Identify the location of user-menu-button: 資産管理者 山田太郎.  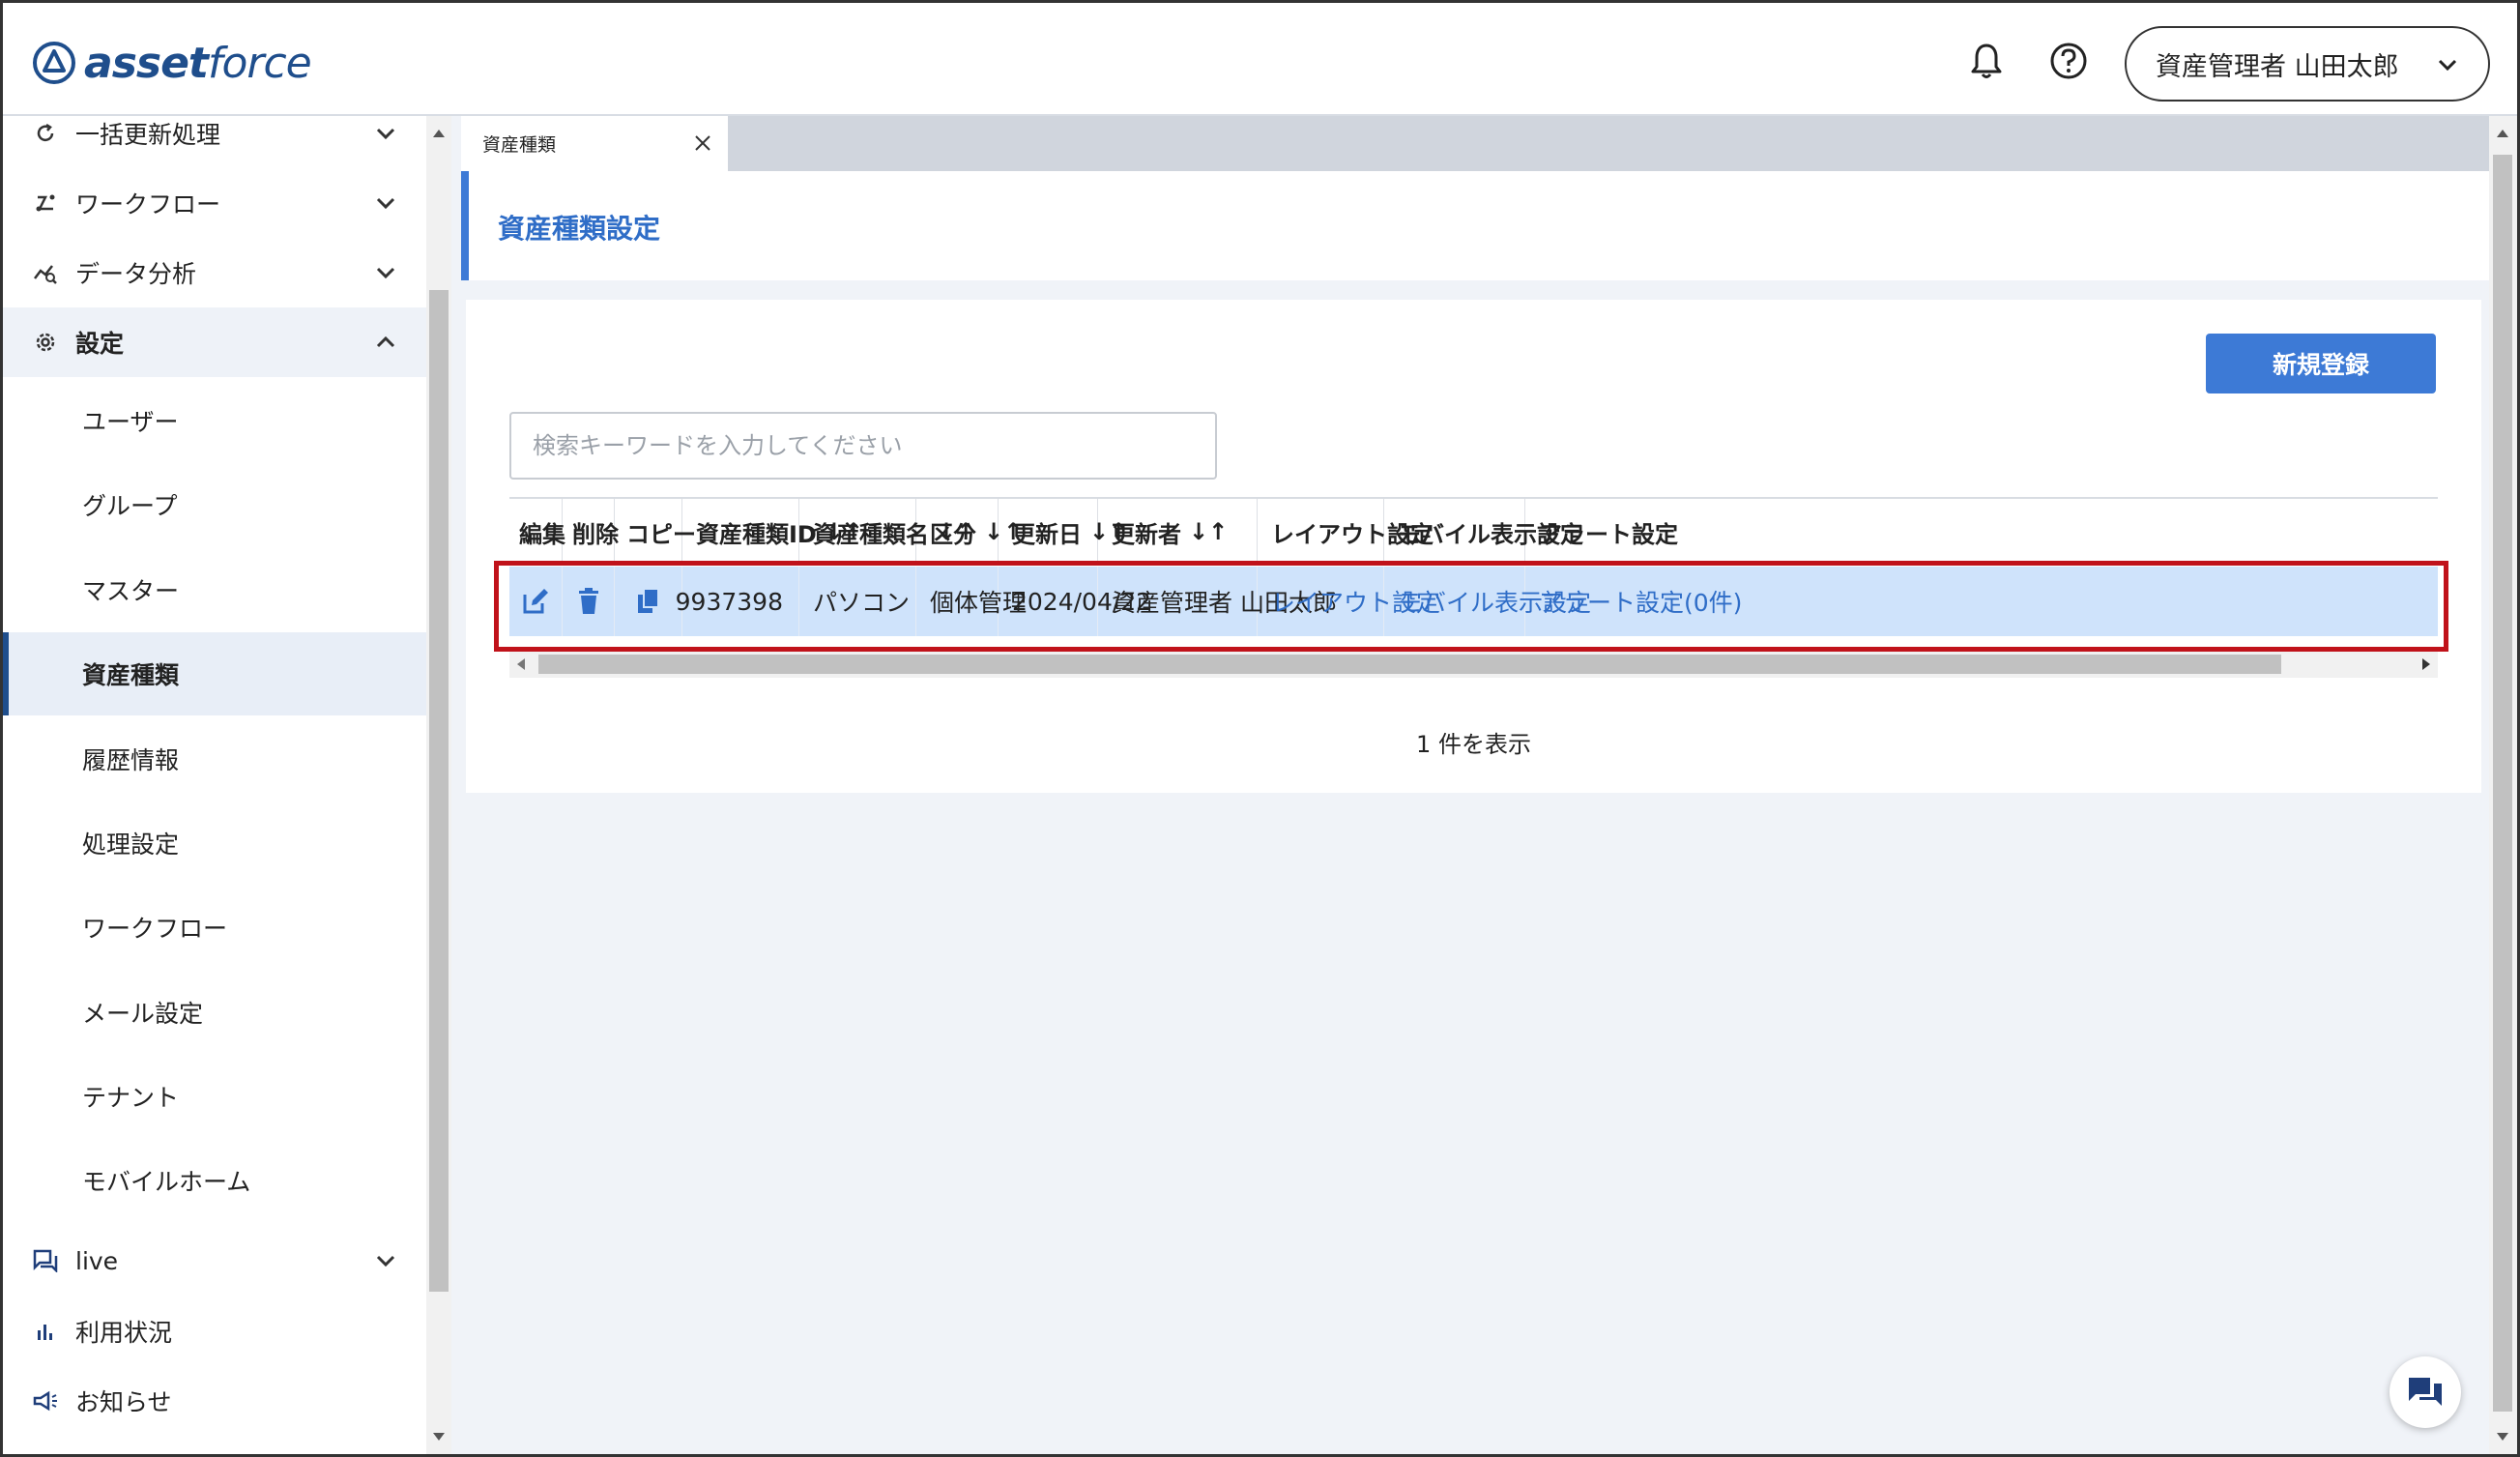
(2308, 64).